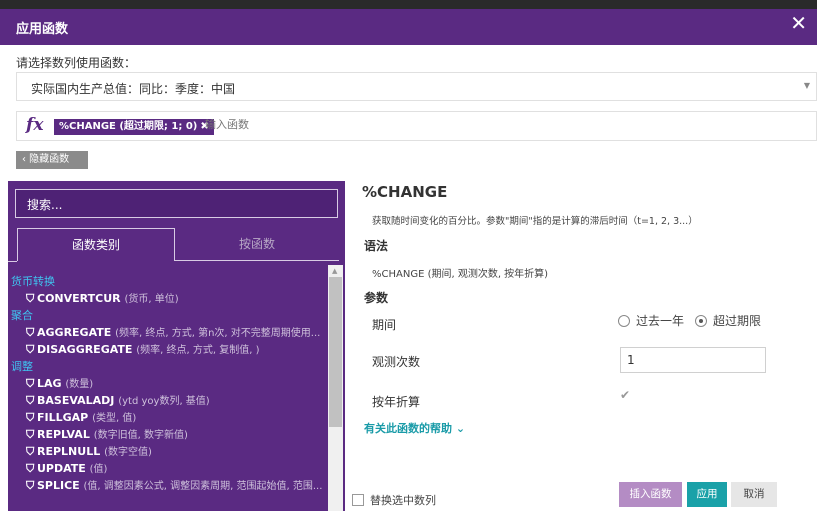  Describe the element at coordinates (35, 125) in the screenshot. I see `fx-icon: fx` at that location.